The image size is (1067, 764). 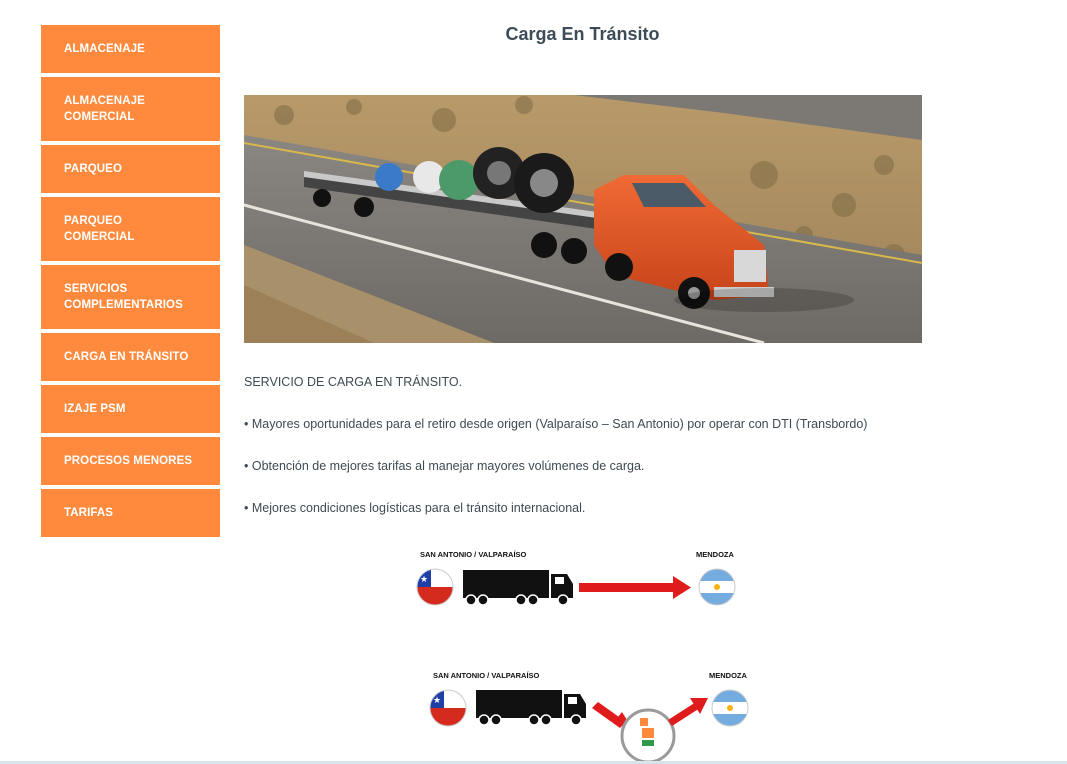 What do you see at coordinates (130, 357) in the screenshot?
I see `sidebar-item-carga-en-transito: CARGA EN TRÁNSITO` at bounding box center [130, 357].